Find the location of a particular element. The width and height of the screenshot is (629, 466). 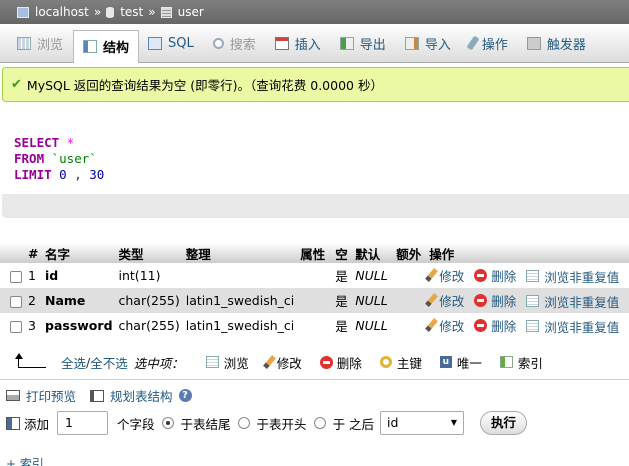

table-header-row: # 名字 类型 整理 属性 空 默认 额外 操作 is located at coordinates (314, 253).